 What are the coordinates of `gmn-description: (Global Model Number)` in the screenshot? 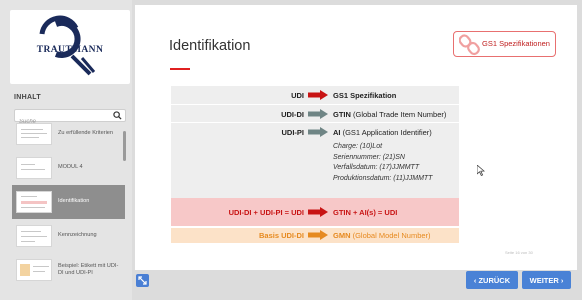 It's located at (390, 235).